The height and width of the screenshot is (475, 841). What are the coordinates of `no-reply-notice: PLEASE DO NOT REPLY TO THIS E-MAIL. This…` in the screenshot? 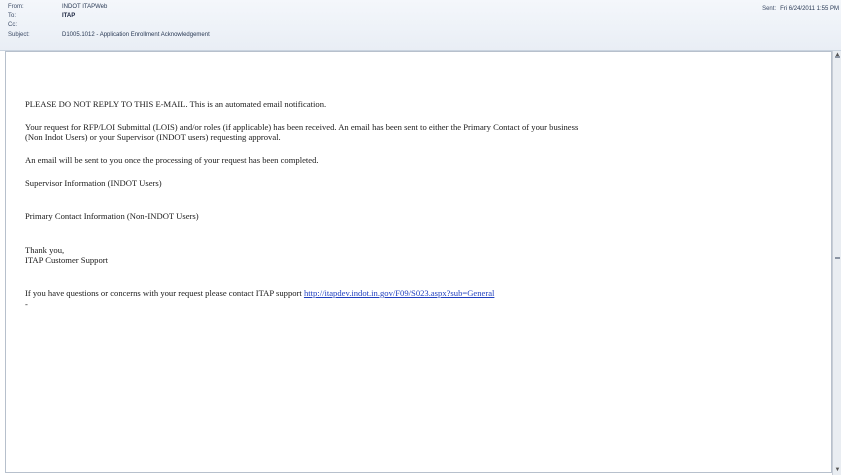 It's located at (176, 104).